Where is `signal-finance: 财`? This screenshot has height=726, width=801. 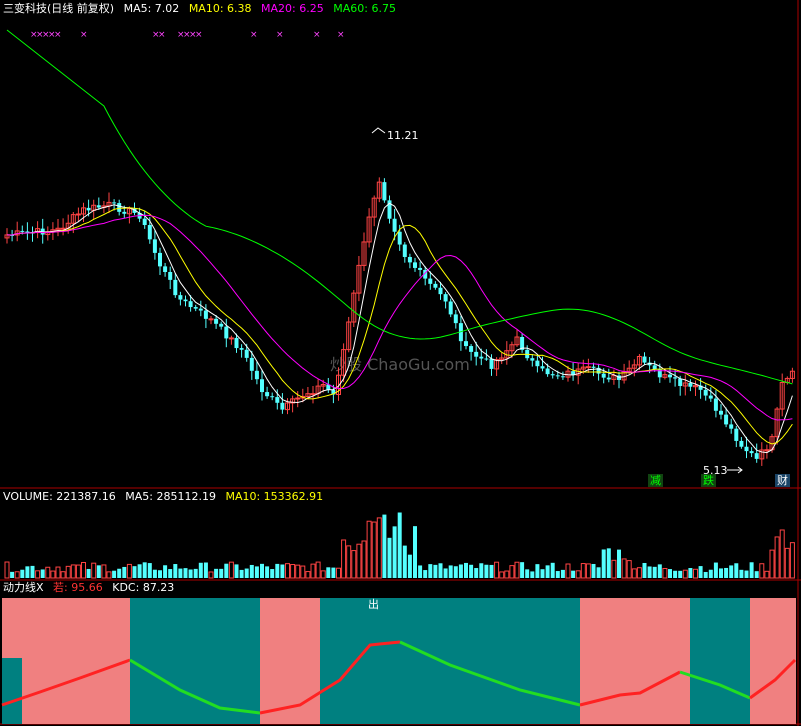 signal-finance: 财 is located at coordinates (782, 480).